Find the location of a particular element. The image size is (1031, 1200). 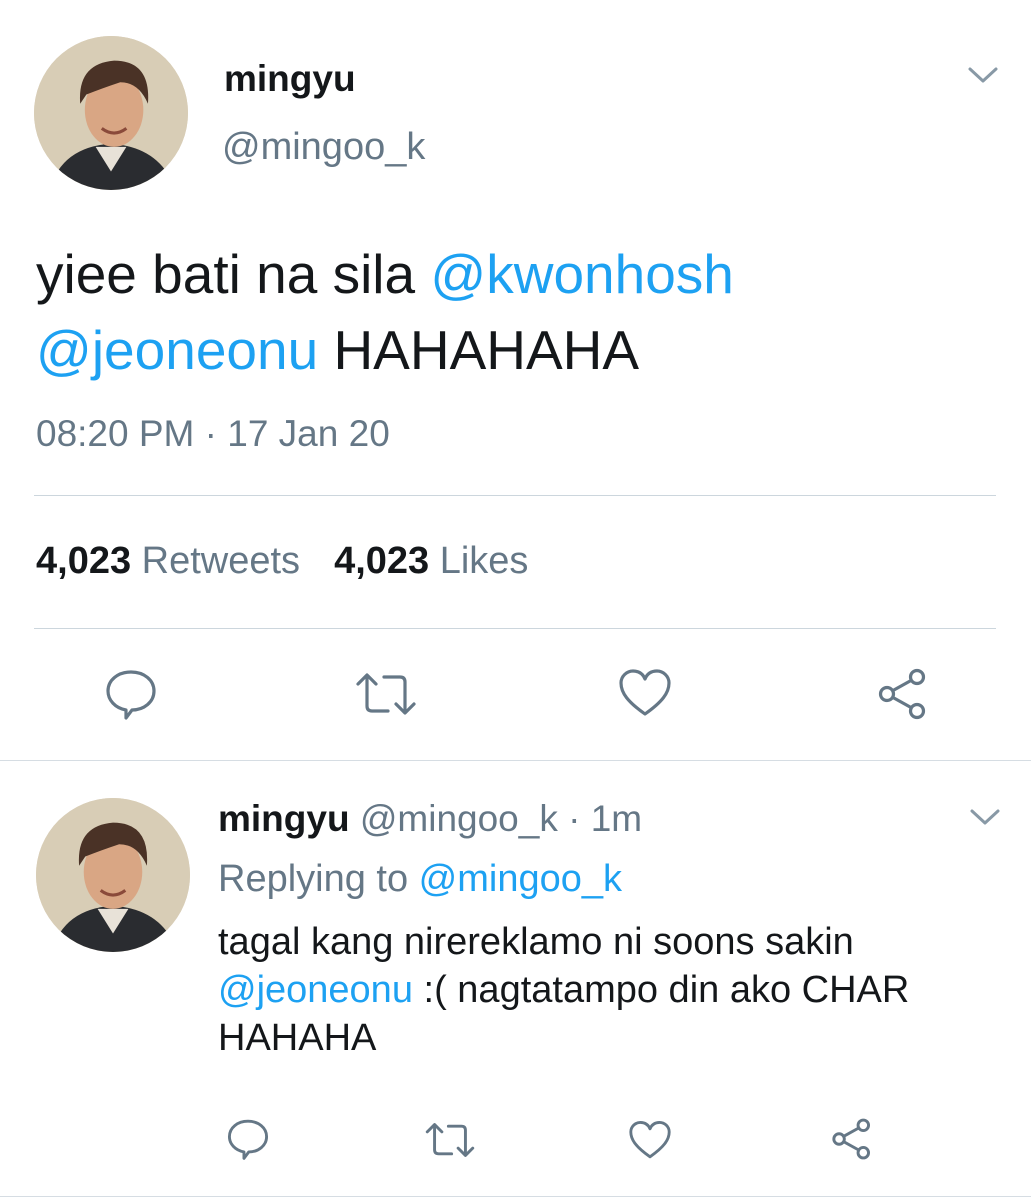

replying-to-link: @mingoo_k is located at coordinates (520, 879).